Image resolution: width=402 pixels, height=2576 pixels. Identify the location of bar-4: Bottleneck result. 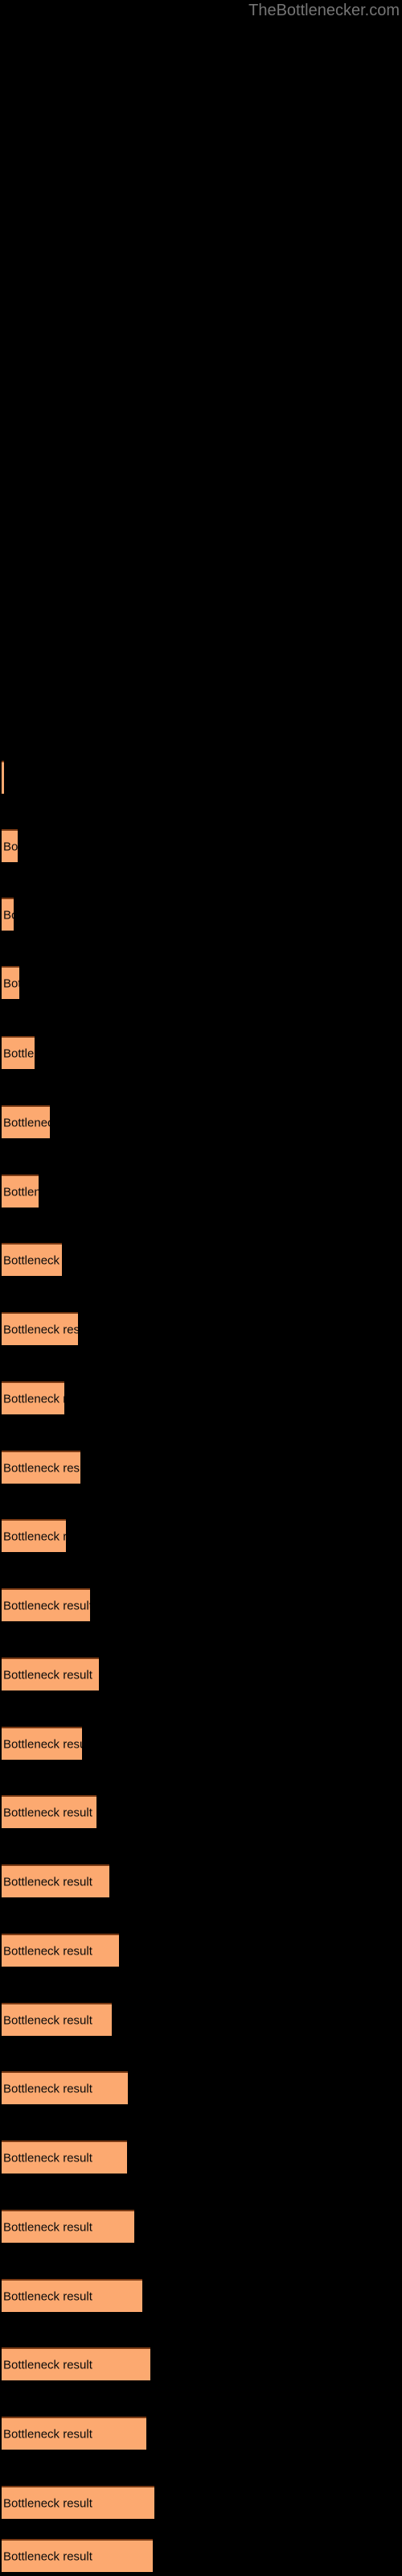
(10, 982).